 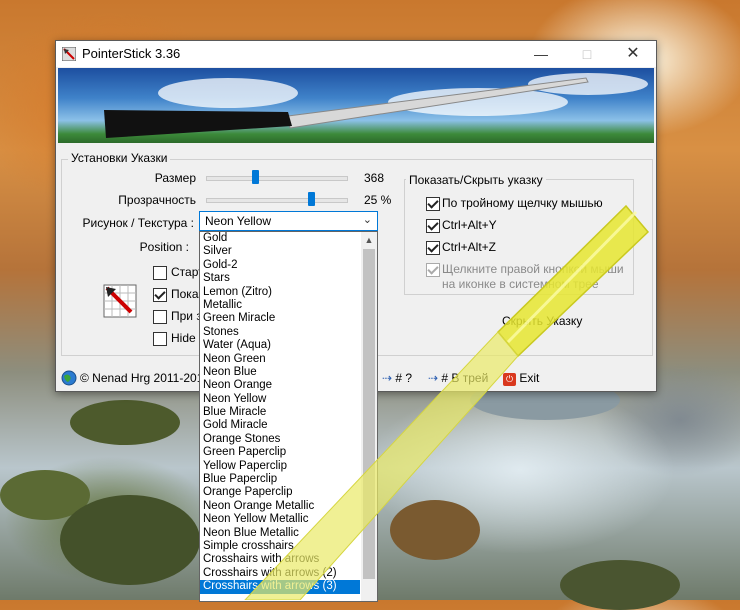 What do you see at coordinates (119, 158) in the screenshot?
I see `pointer-settings-legend: Установки Указки` at bounding box center [119, 158].